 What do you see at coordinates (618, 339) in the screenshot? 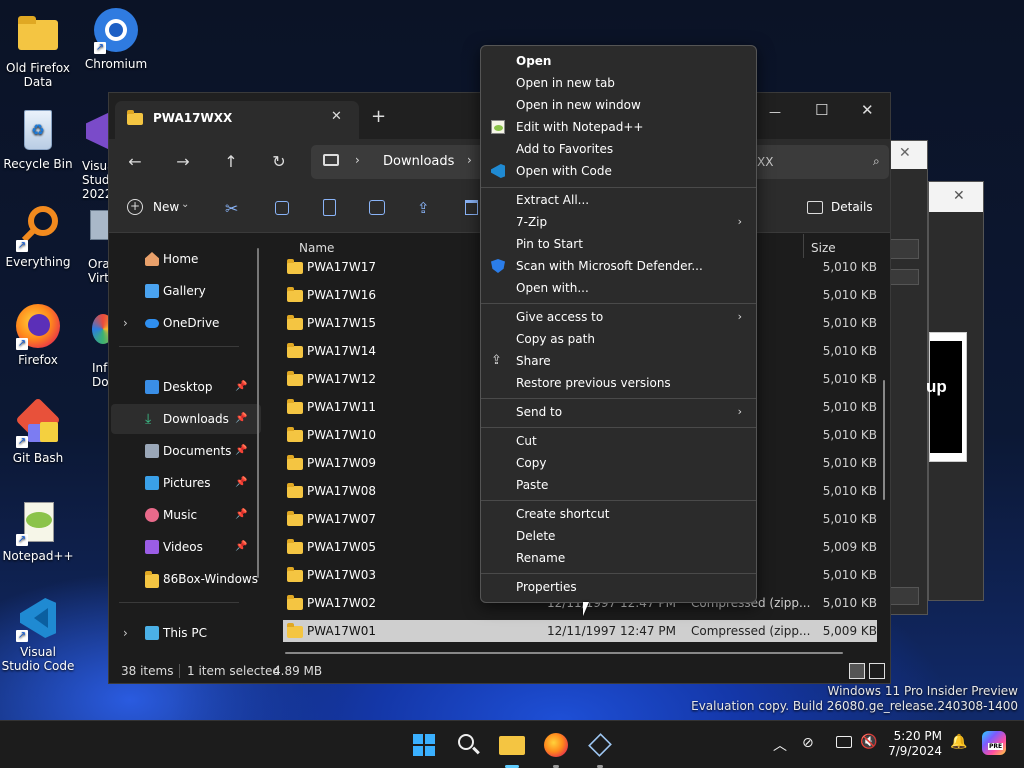
I see `menu-item-copy-as-path: Copy as path` at bounding box center [618, 339].